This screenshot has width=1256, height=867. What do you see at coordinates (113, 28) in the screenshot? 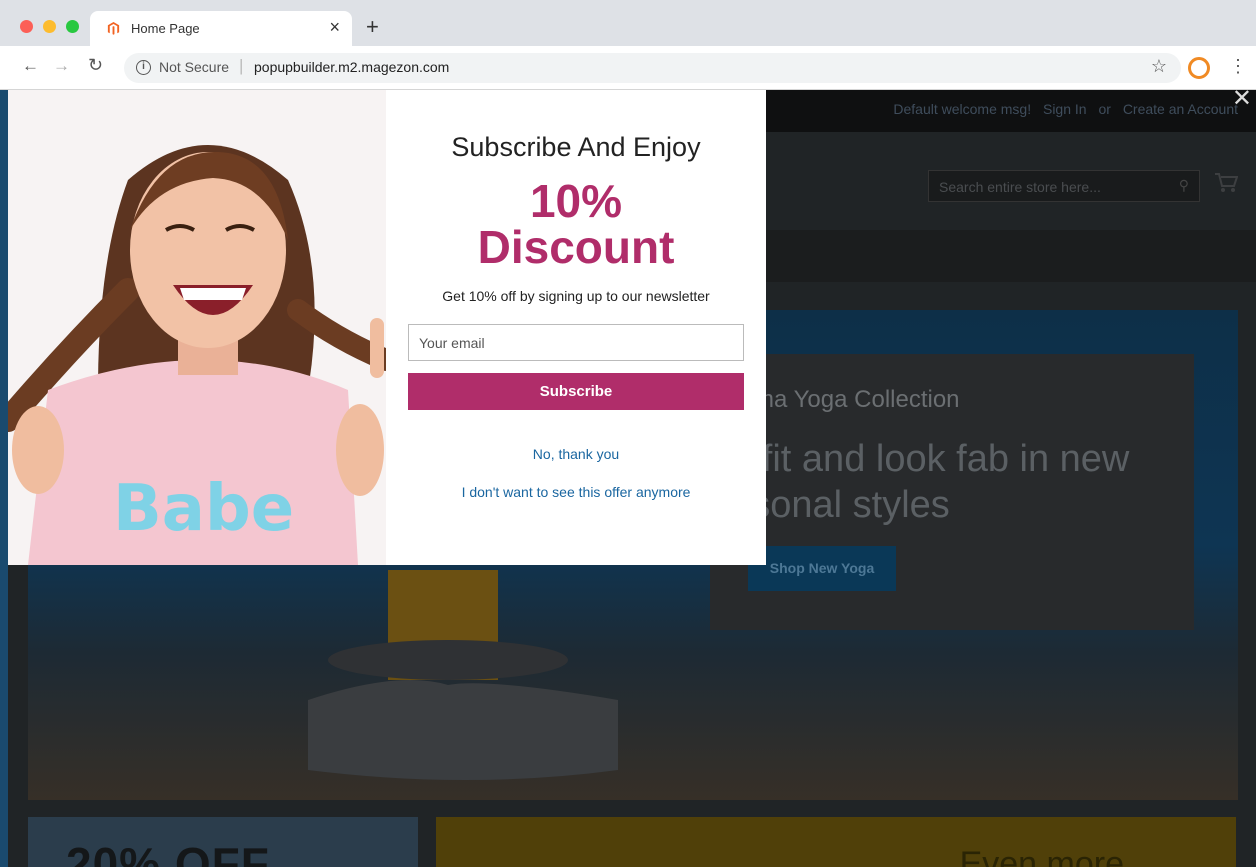
I see `magento-logo-icon` at bounding box center [113, 28].